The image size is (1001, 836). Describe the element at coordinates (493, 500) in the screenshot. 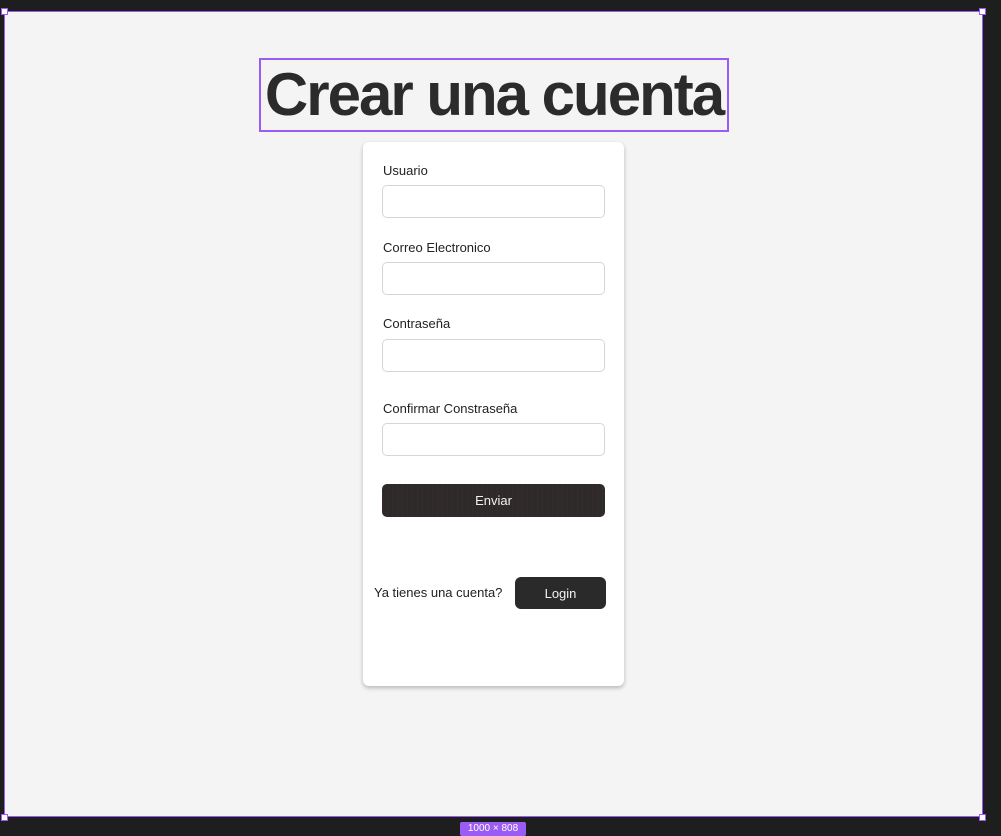

I see `submit-button: Enviar` at that location.